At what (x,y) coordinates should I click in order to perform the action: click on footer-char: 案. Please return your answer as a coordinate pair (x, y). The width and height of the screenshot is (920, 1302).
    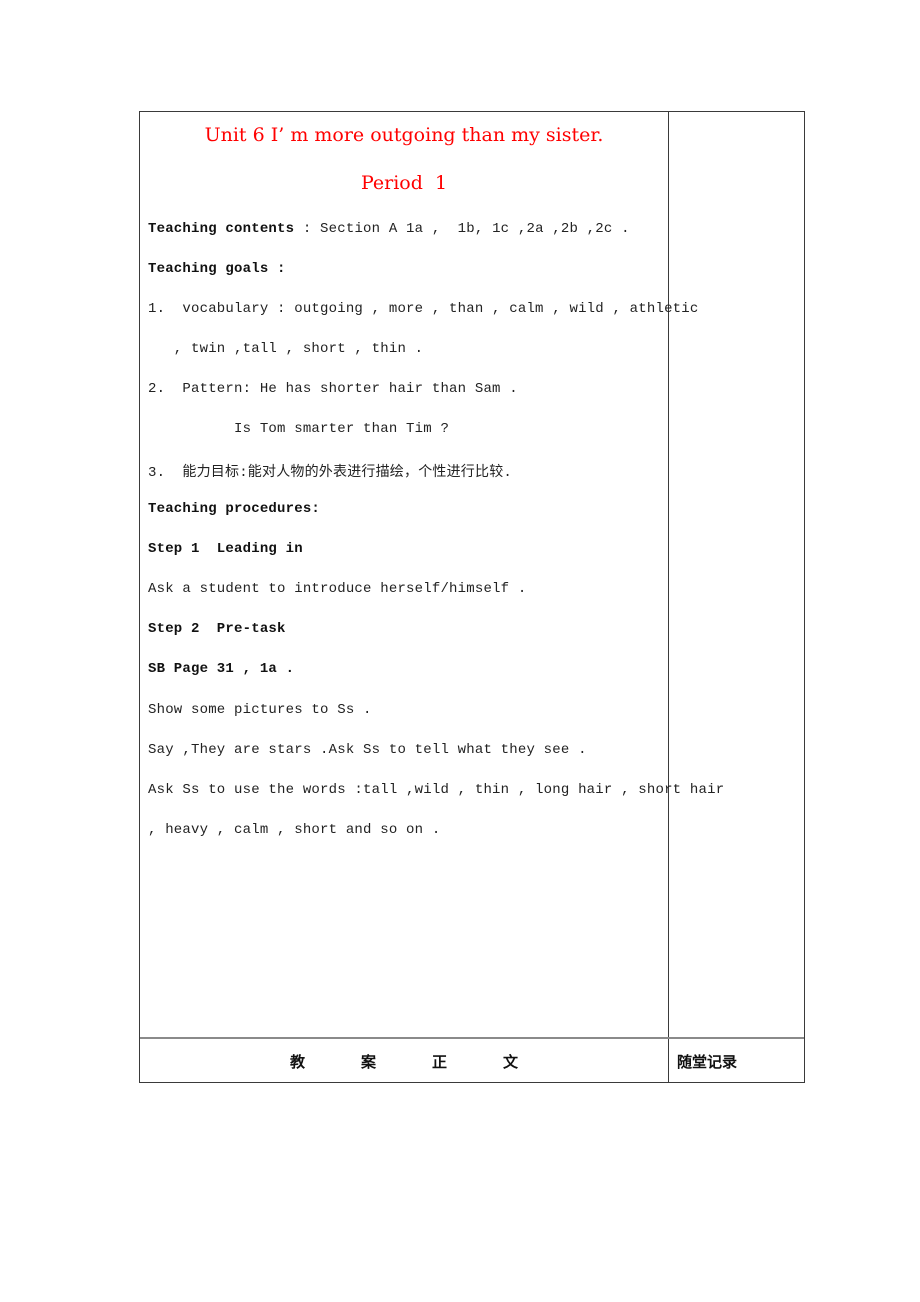
    Looking at the image, I should click on (368, 1061).